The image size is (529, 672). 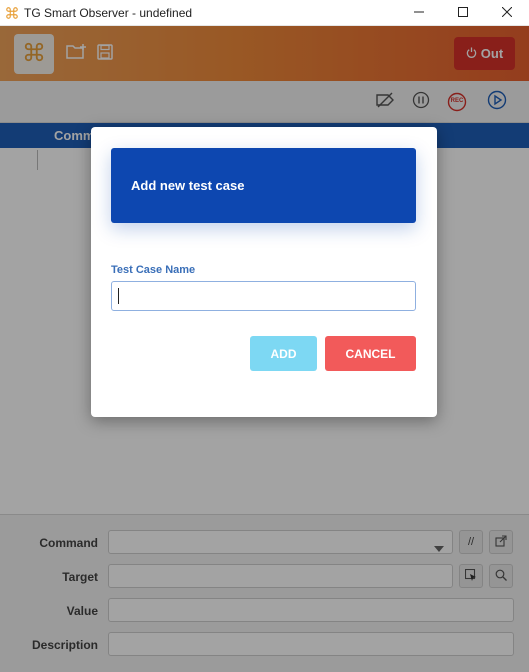 What do you see at coordinates (118, 296) in the screenshot?
I see `text-caret` at bounding box center [118, 296].